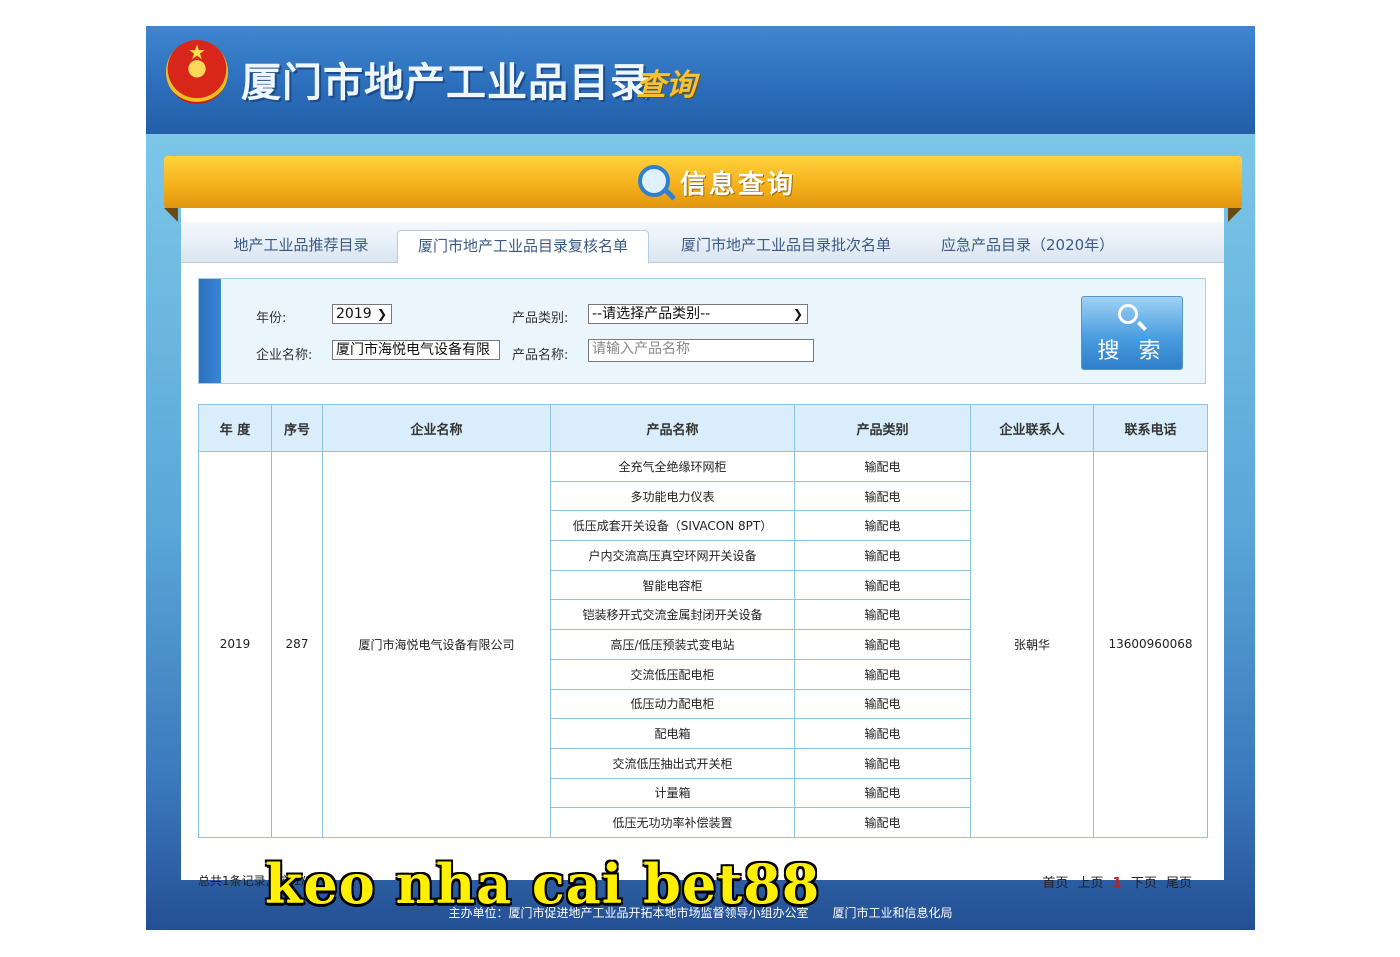 The width and height of the screenshot is (1400, 957). I want to click on pagination: 首页 上页 1 下页 尾页, so click(1114, 881).